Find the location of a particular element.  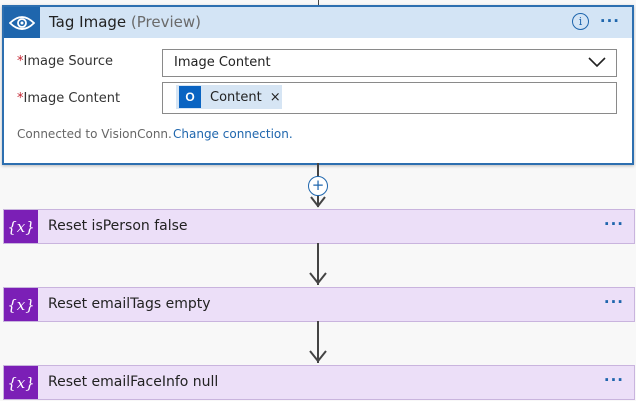

outlook-icon: O is located at coordinates (190, 97).